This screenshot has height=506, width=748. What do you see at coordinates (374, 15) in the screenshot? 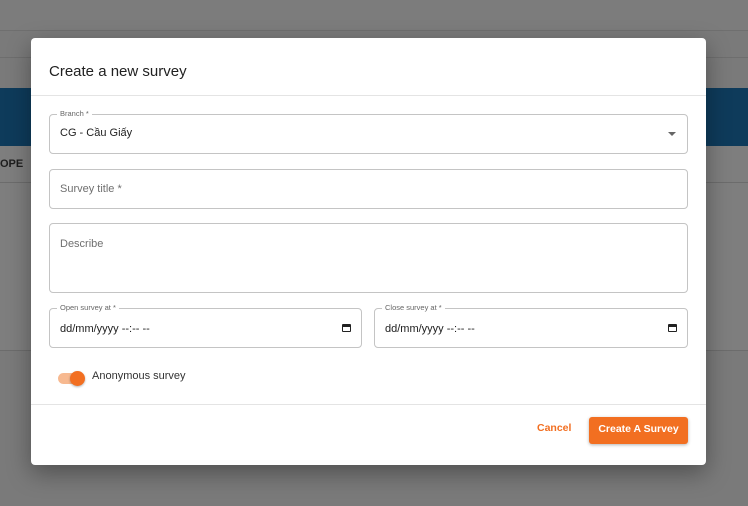
I see `background-top-bar` at bounding box center [374, 15].